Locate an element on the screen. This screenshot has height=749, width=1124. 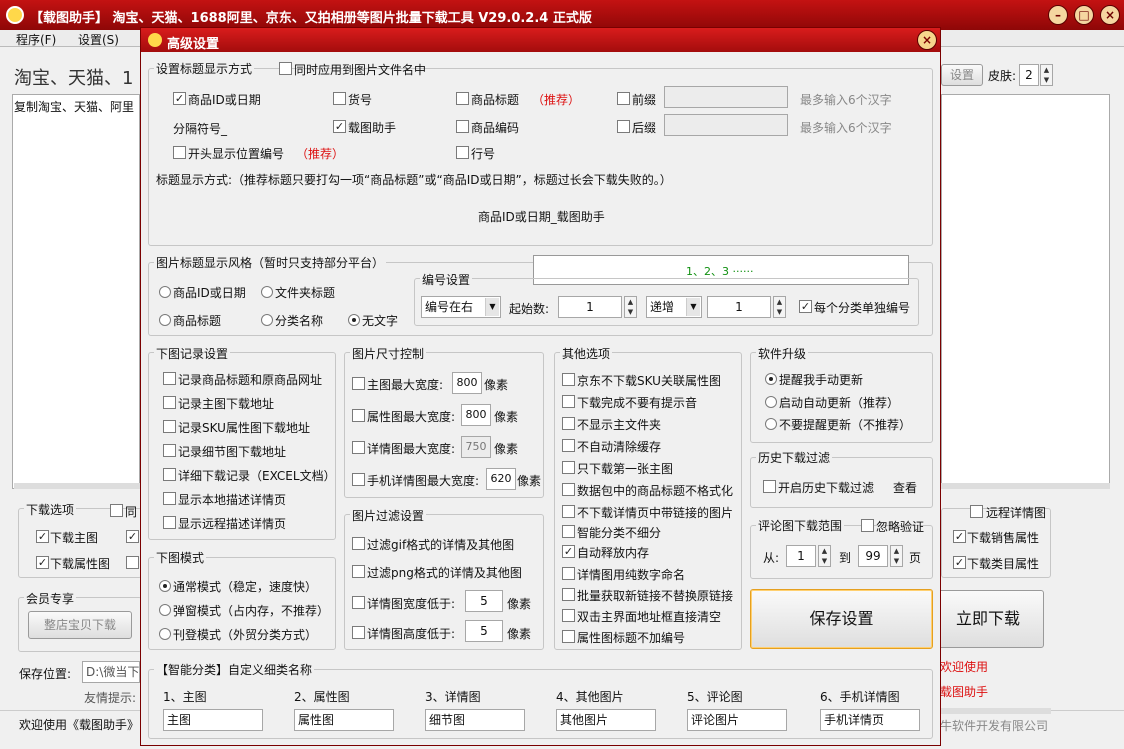
show-position-checkbox is located at coordinates (179, 152).